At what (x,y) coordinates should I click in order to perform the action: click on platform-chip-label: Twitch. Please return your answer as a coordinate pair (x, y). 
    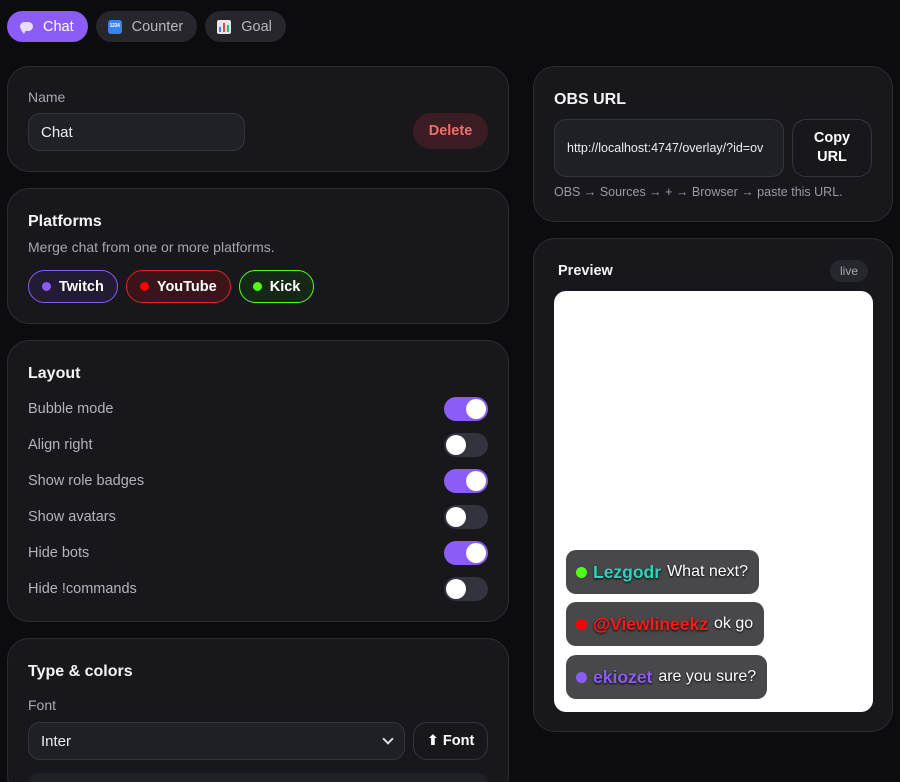
    Looking at the image, I should click on (81, 286).